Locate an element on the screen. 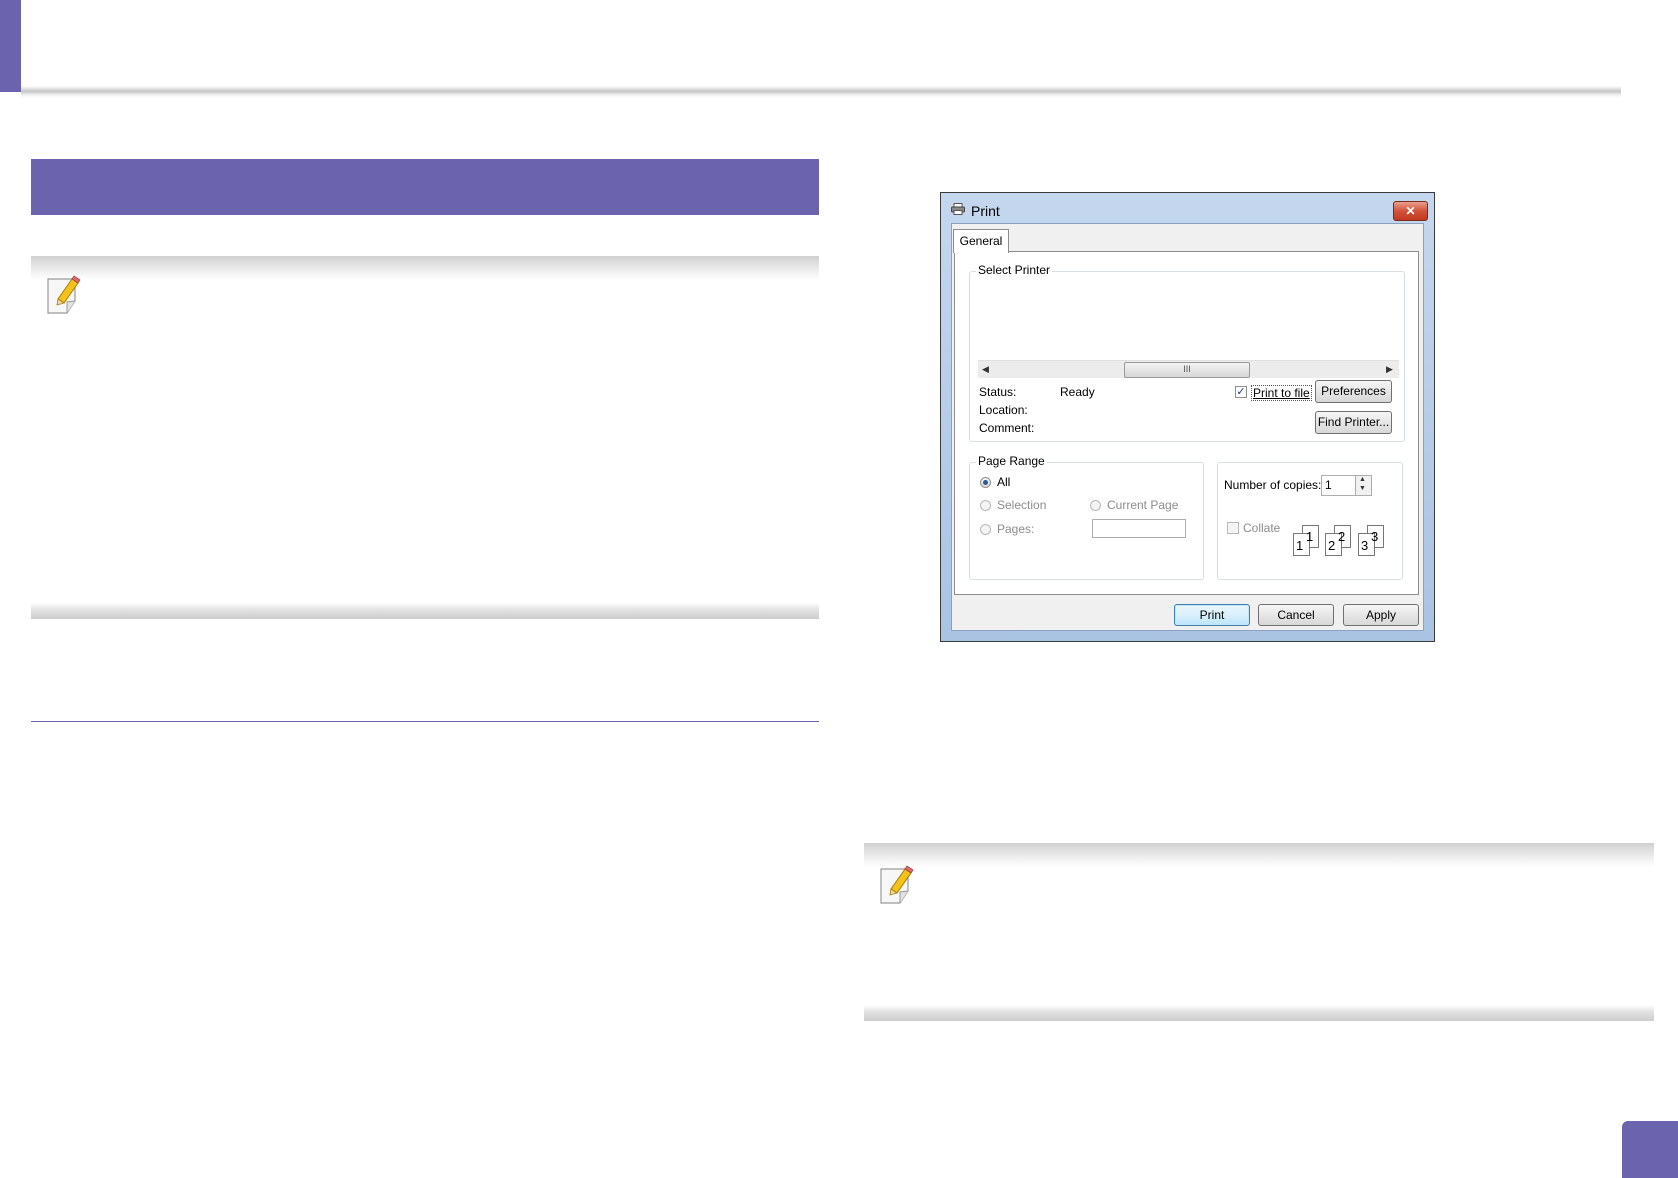 The width and height of the screenshot is (1678, 1178). cancel-button: Cancel is located at coordinates (1296, 615).